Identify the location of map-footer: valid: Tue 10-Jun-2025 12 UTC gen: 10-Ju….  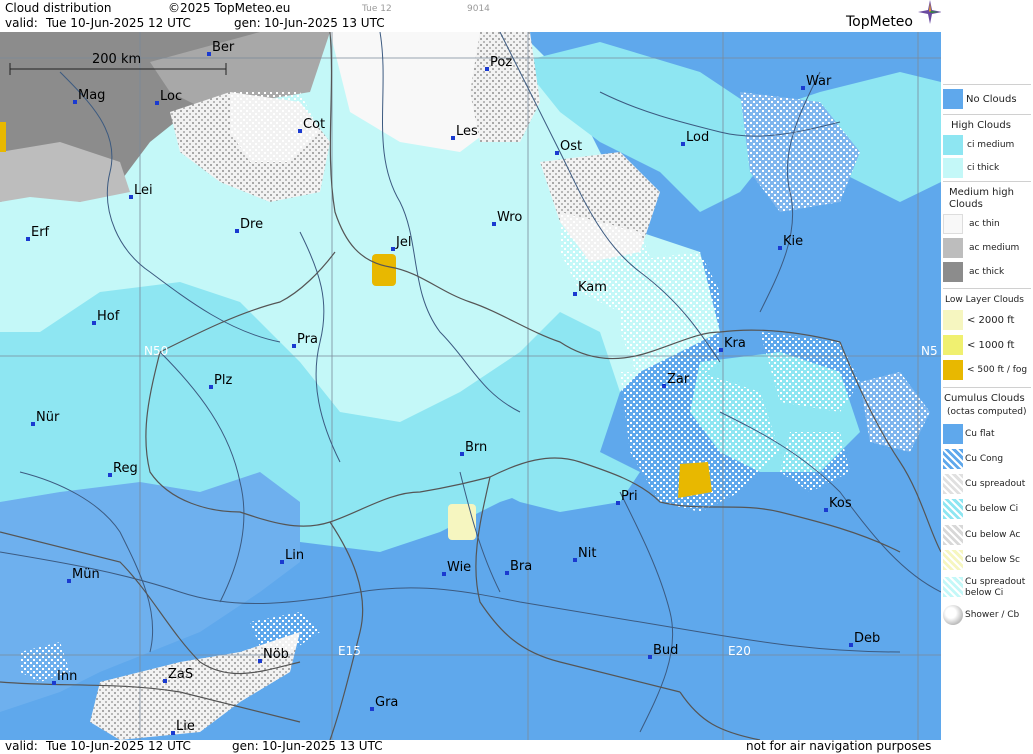
(470, 746).